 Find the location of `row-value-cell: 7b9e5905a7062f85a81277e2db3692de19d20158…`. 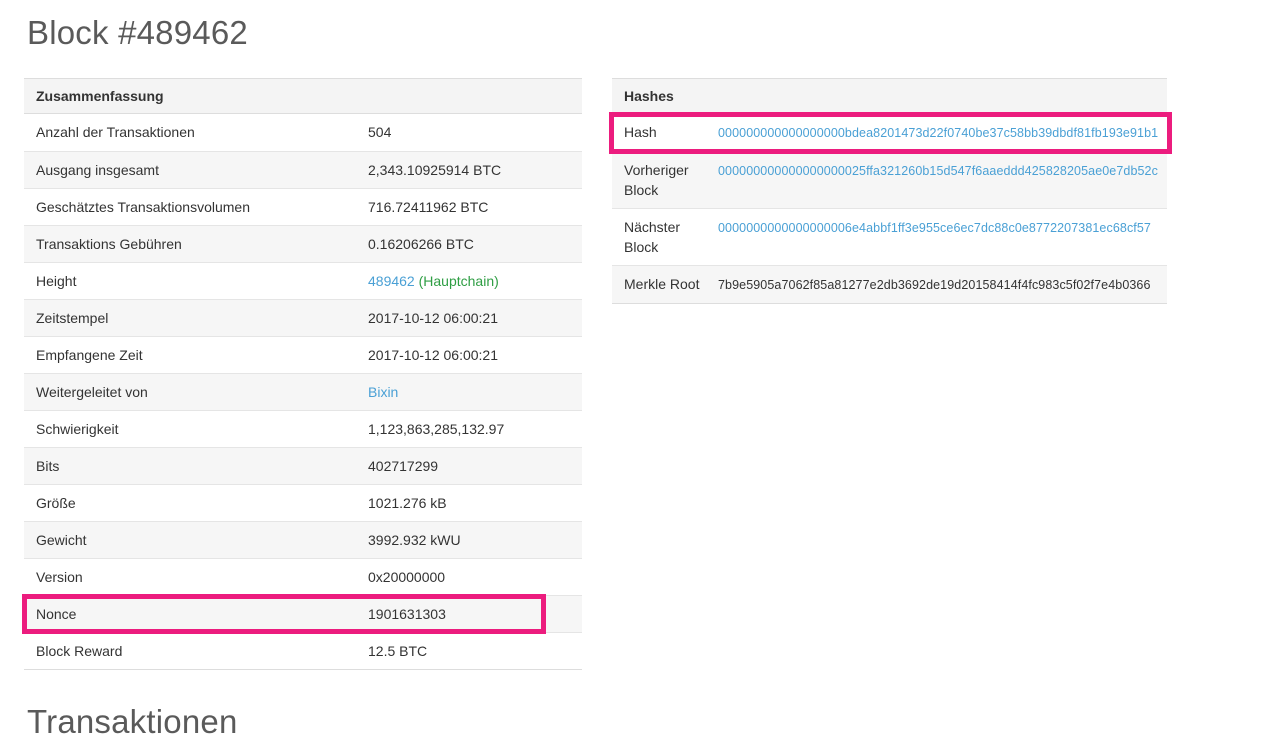

row-value-cell: 7b9e5905a7062f85a81277e2db3692de19d20158… is located at coordinates (942, 284).